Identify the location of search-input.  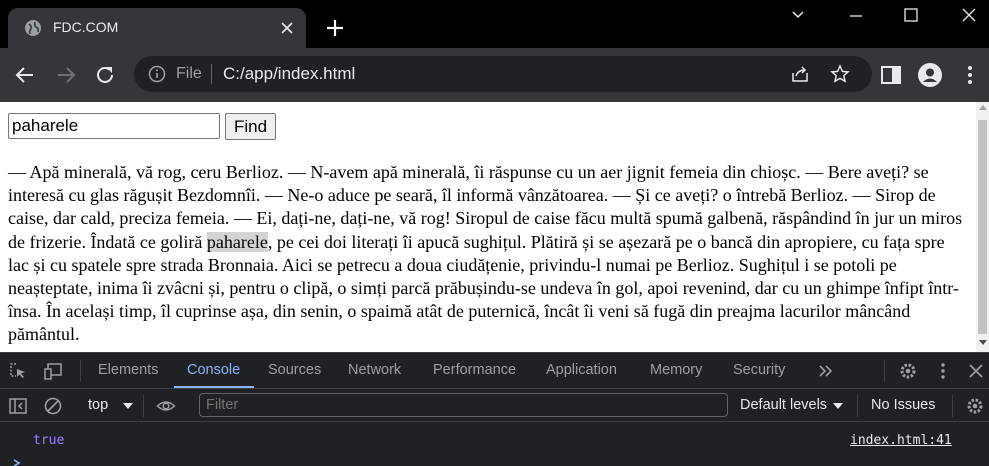
(114, 126).